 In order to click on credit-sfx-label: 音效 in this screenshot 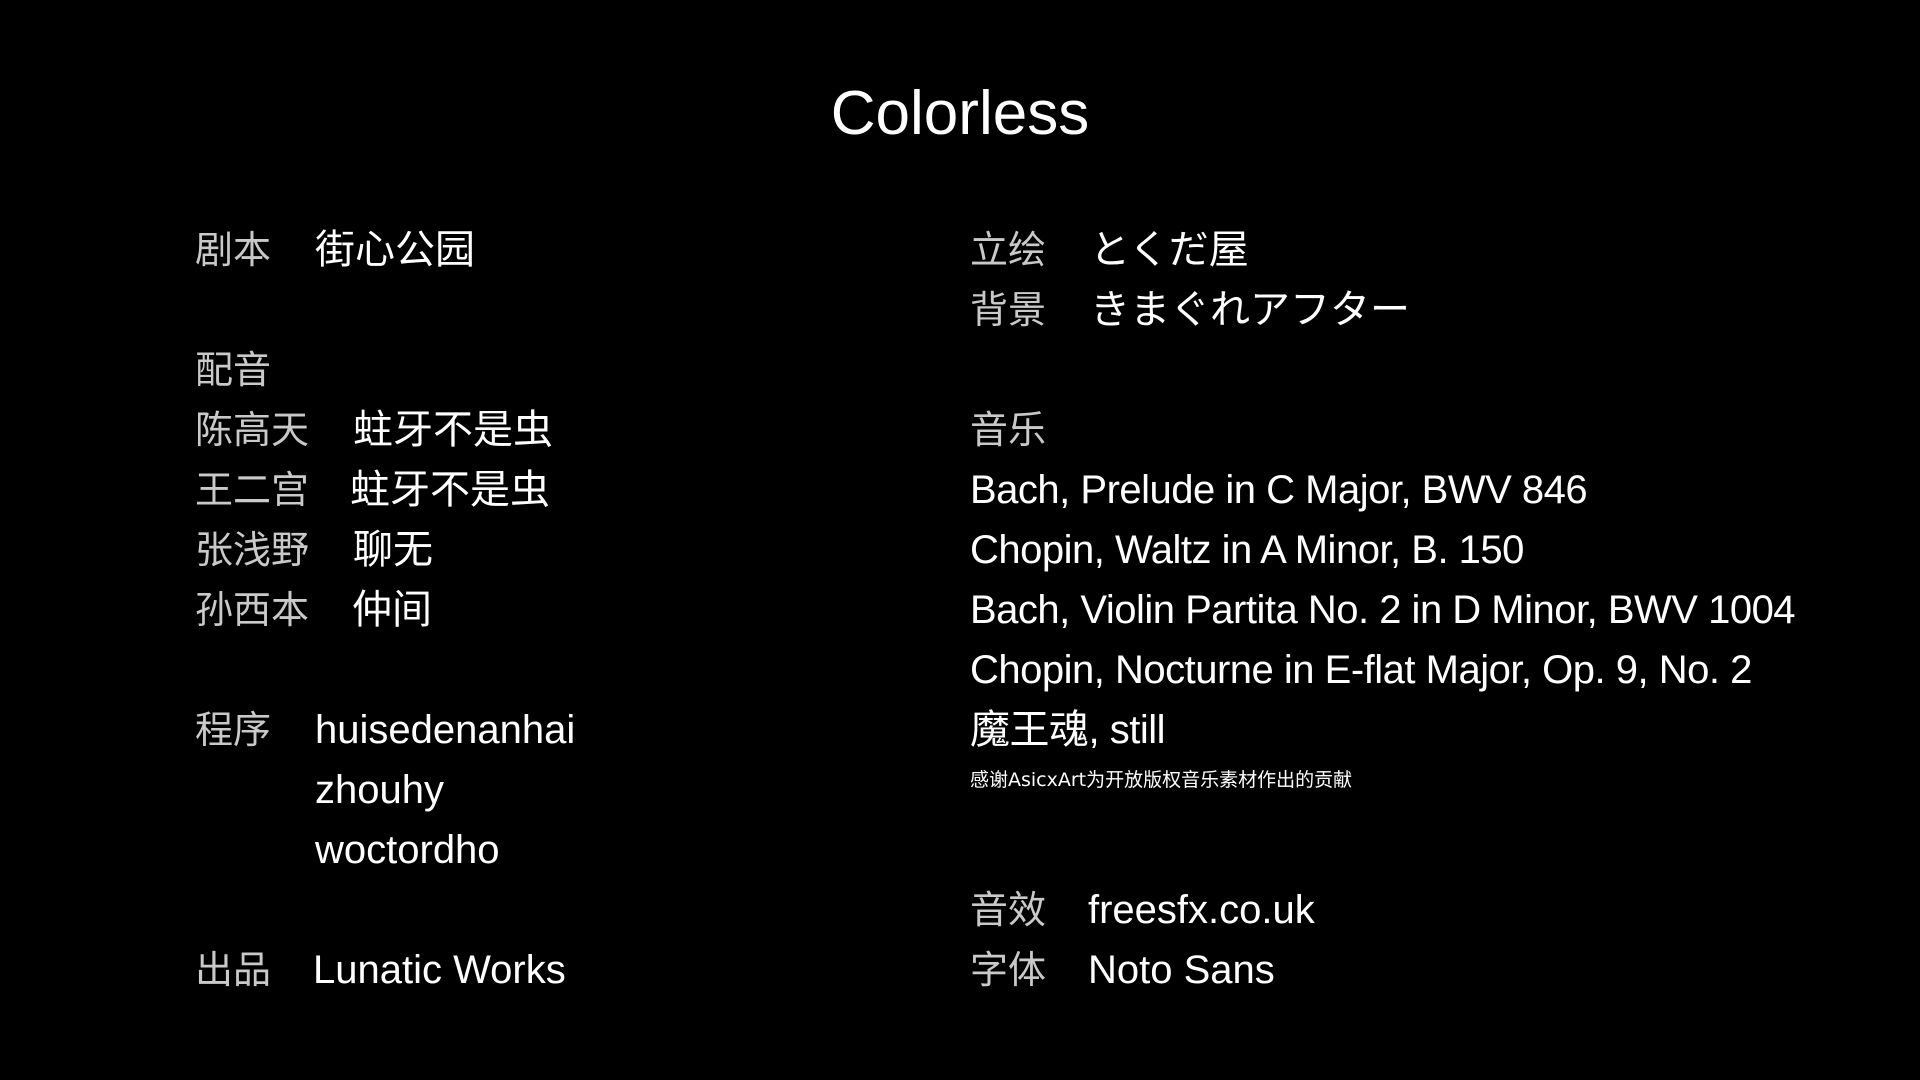, I will do `click(1008, 910)`.